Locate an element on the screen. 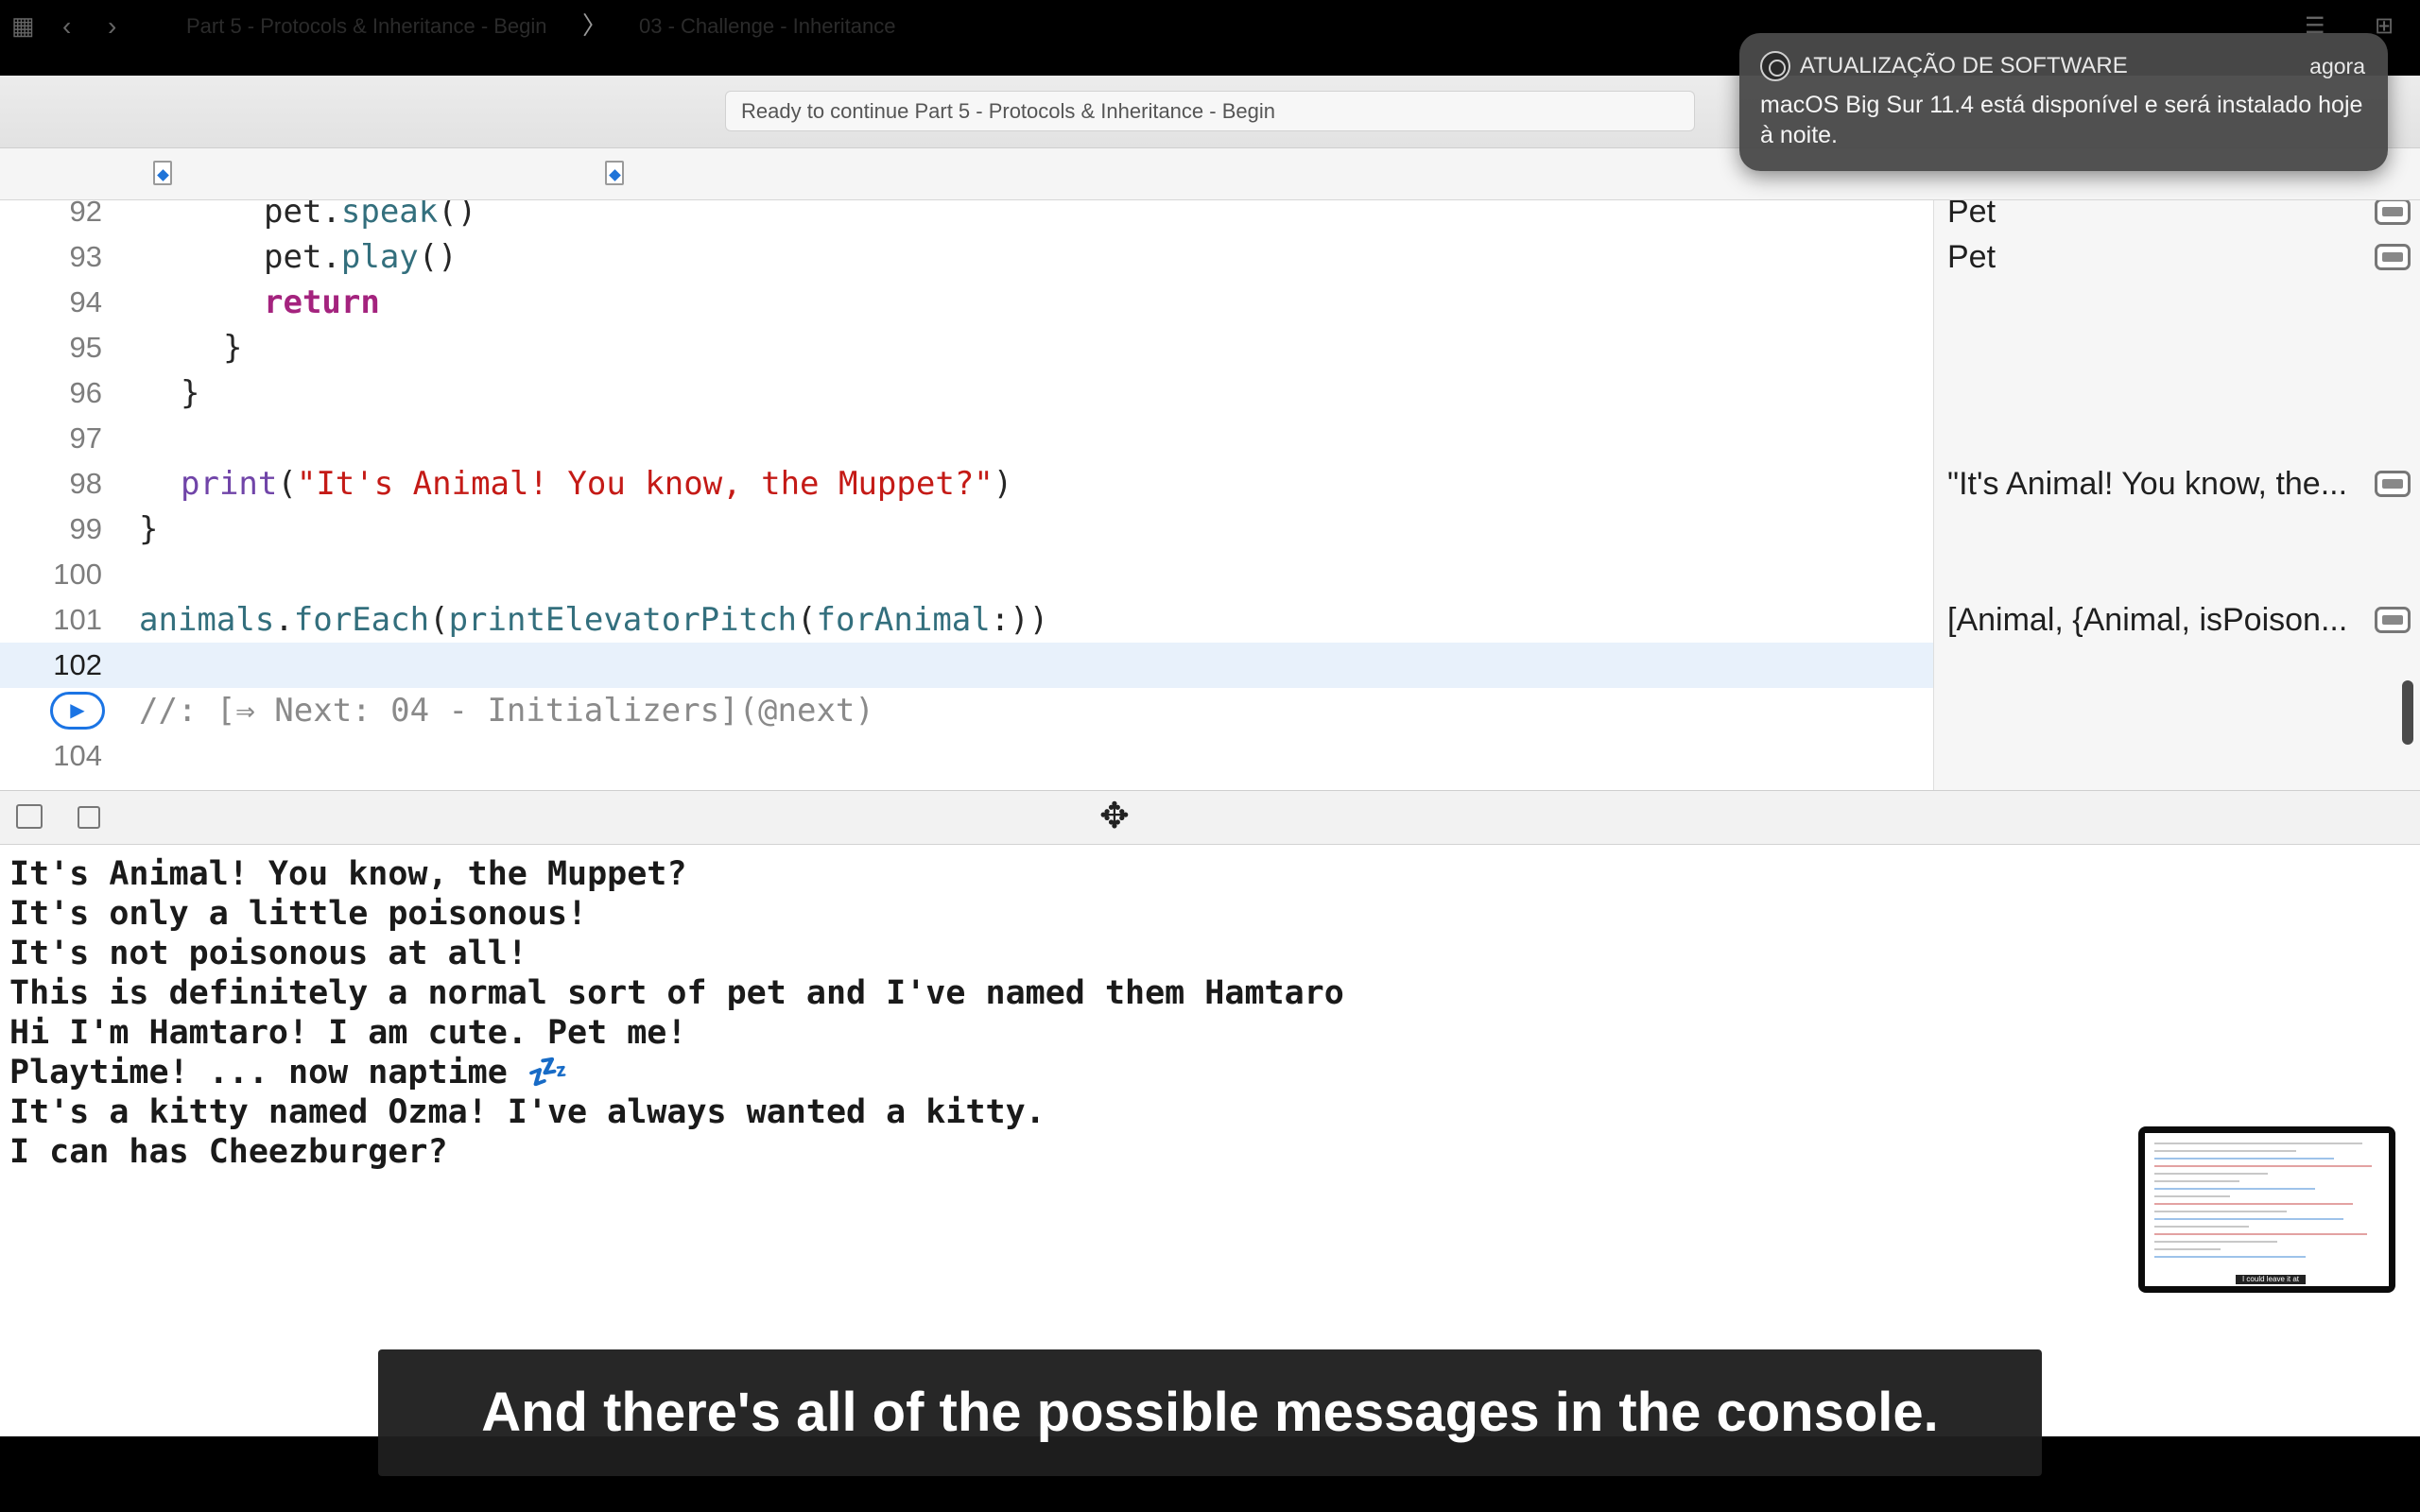 This screenshot has width=2420, height=1512. line-number: 95 is located at coordinates (85, 347).